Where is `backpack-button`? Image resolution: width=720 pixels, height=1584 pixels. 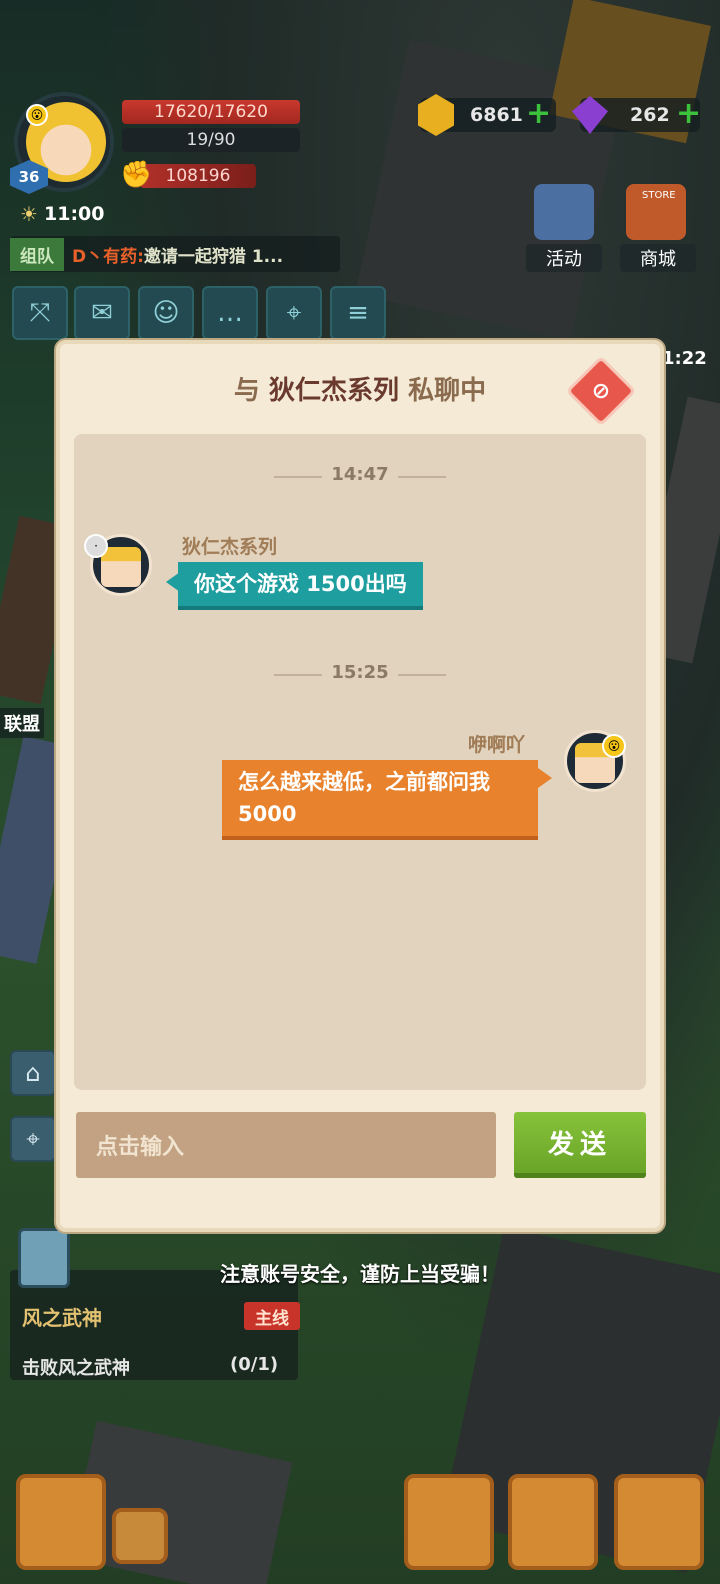 backpack-button is located at coordinates (659, 1522).